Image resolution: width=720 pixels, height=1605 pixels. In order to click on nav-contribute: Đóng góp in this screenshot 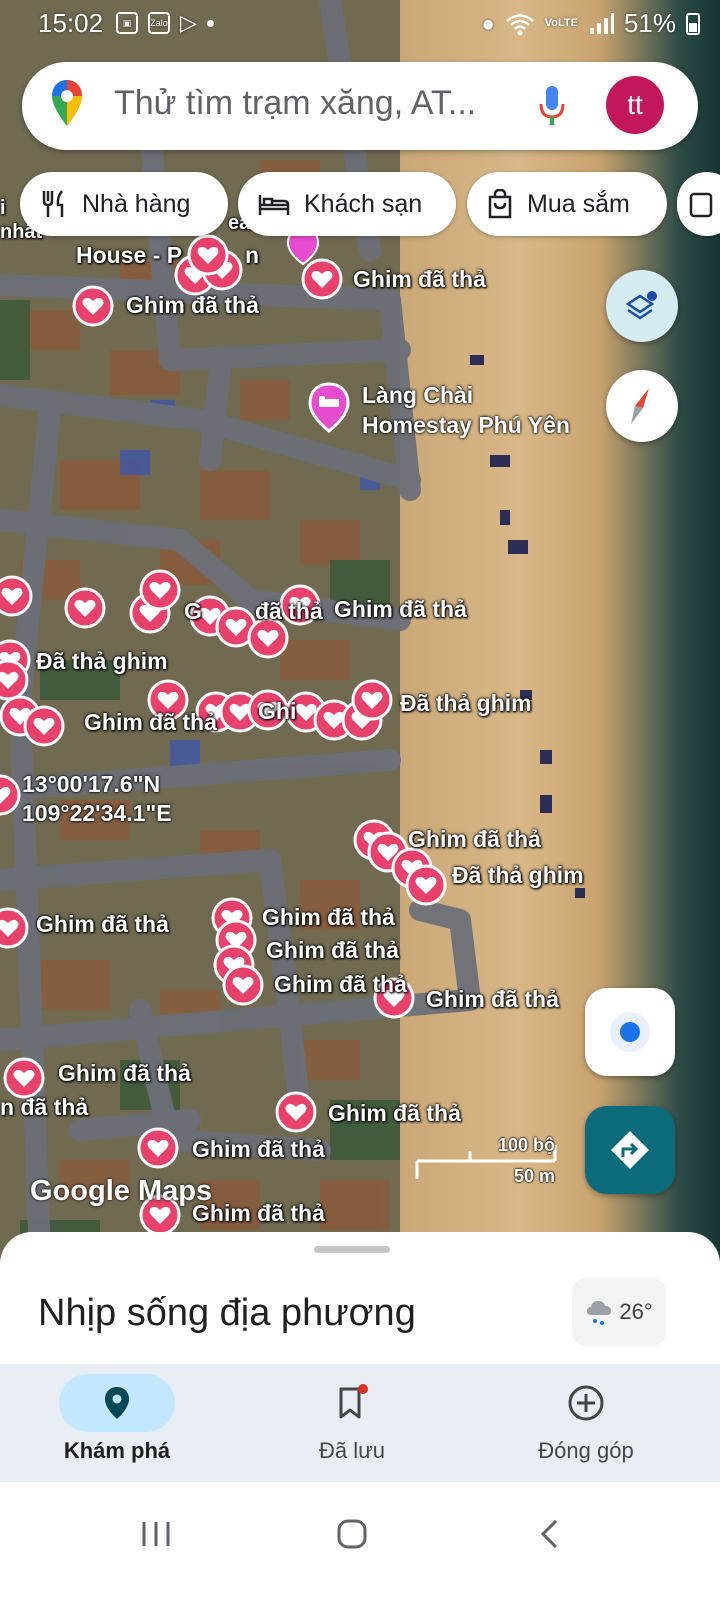, I will do `click(586, 1423)`.